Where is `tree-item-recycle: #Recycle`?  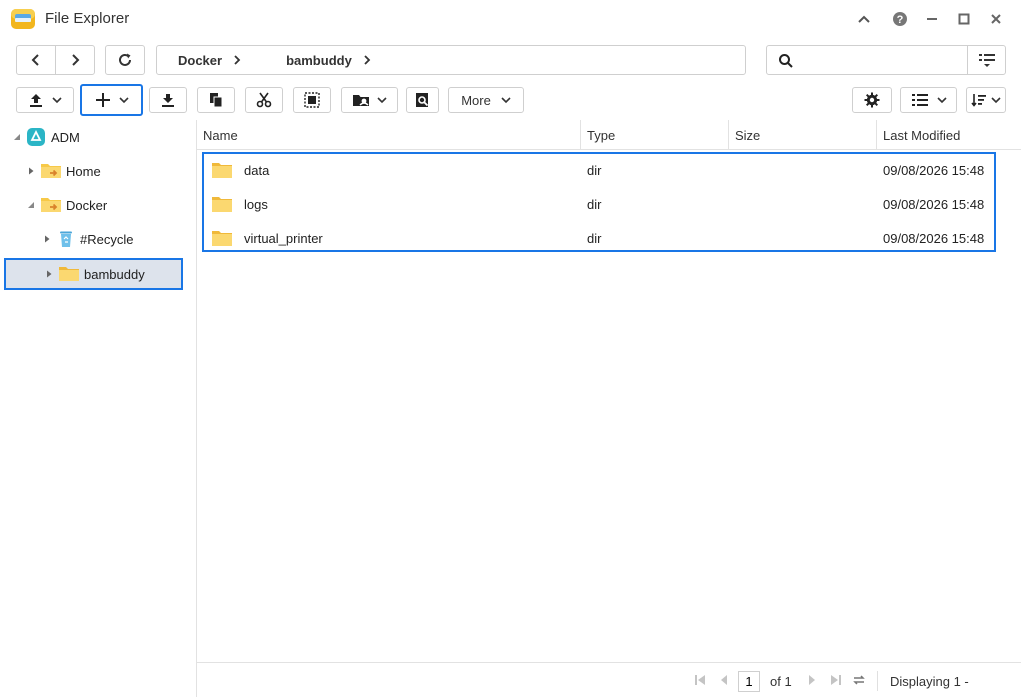 tree-item-recycle: #Recycle is located at coordinates (112, 239).